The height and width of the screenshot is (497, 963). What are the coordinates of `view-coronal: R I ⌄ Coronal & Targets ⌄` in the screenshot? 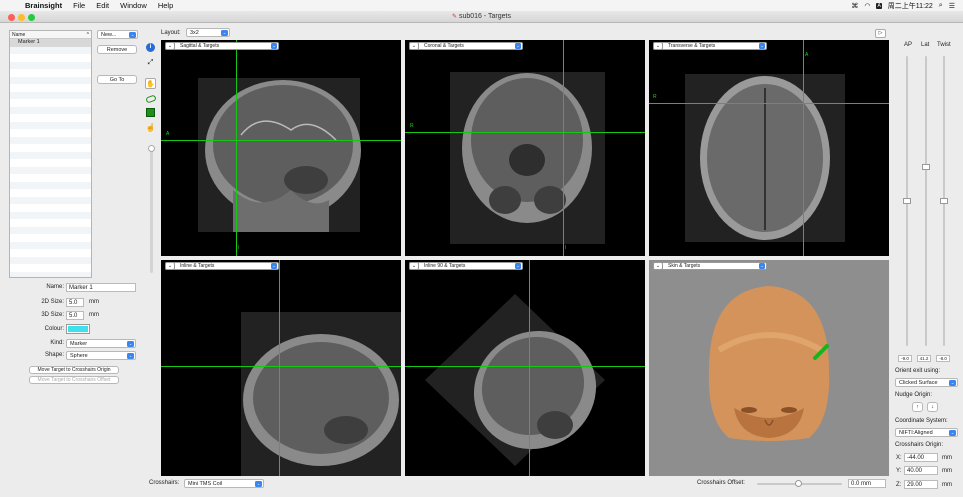 It's located at (525, 148).